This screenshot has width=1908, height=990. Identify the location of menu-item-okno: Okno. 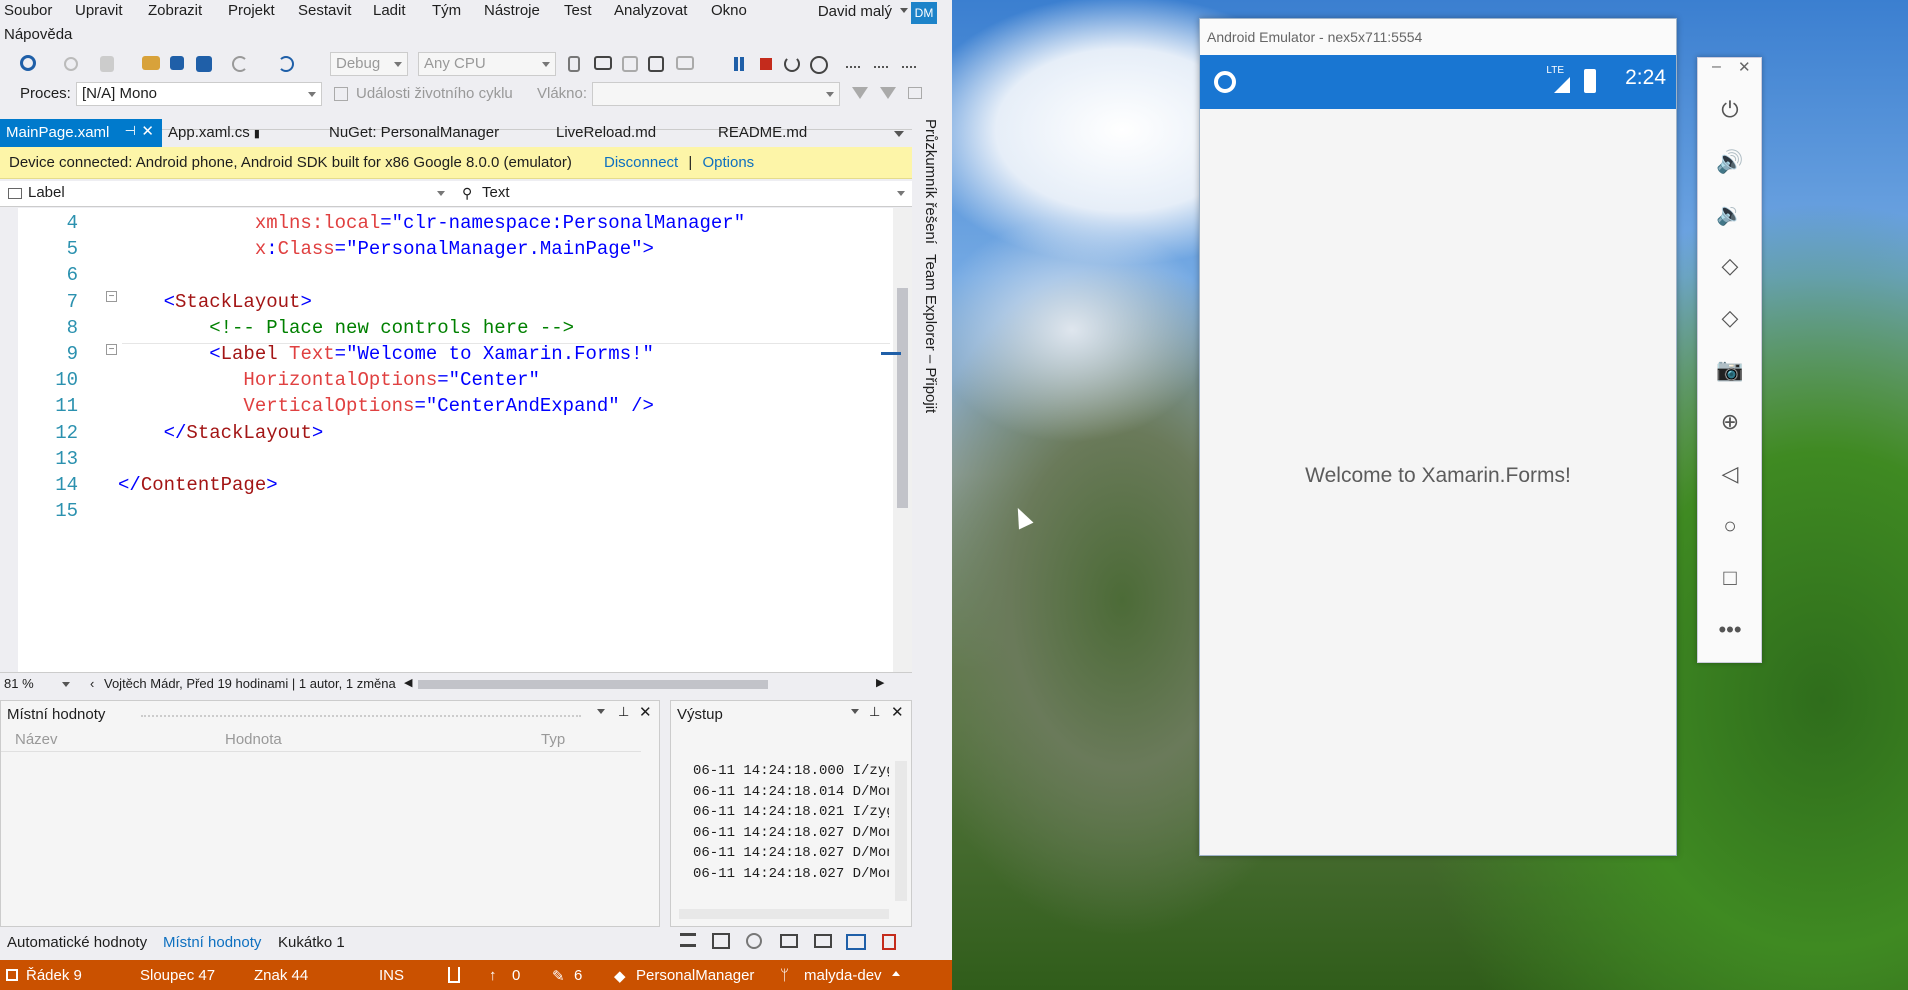
(729, 10).